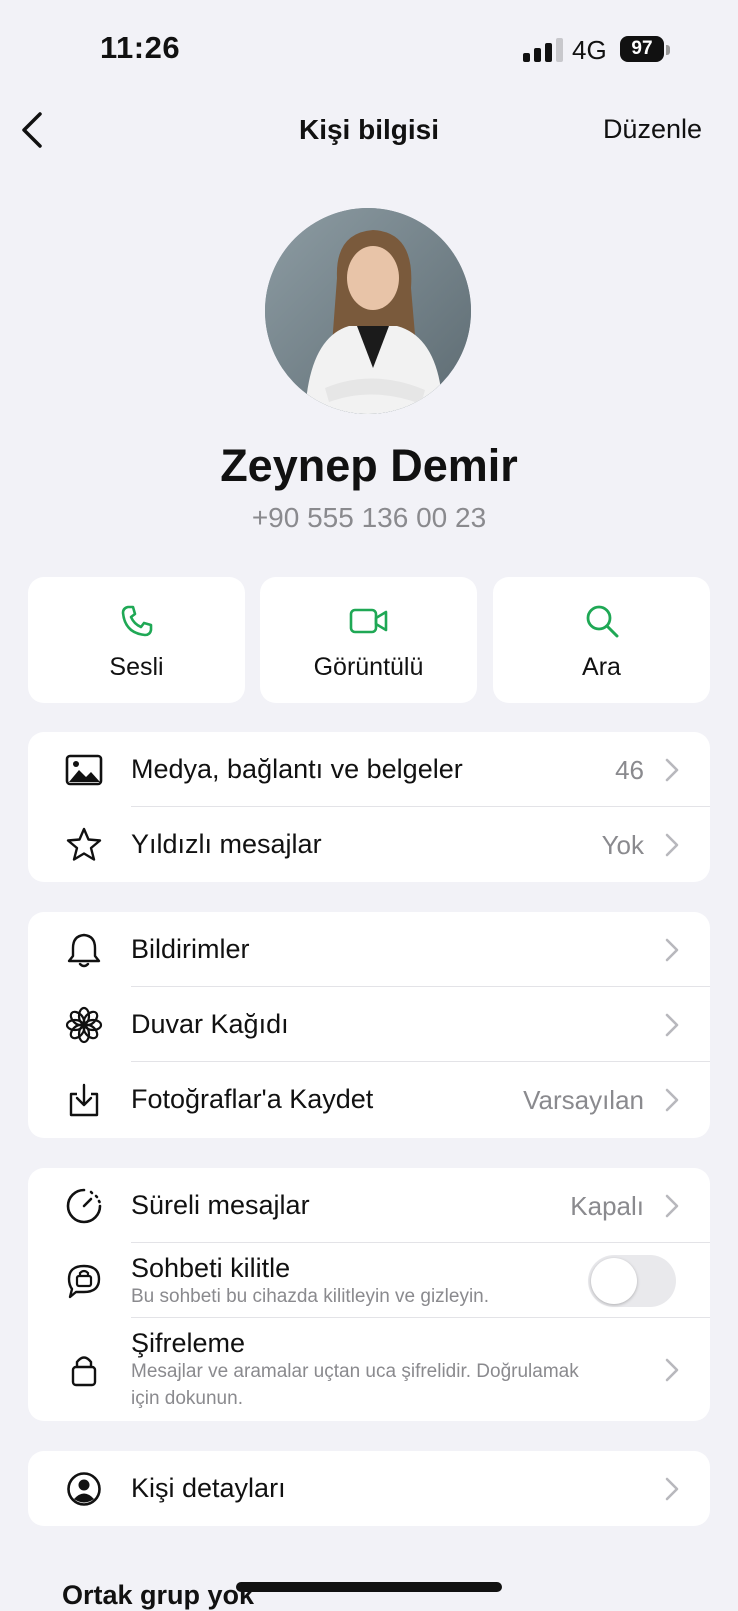 The height and width of the screenshot is (1611, 738). I want to click on star-icon, so click(84, 844).